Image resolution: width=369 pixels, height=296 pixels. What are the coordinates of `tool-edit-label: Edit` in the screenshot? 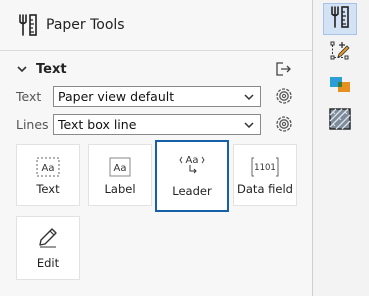 It's located at (48, 263).